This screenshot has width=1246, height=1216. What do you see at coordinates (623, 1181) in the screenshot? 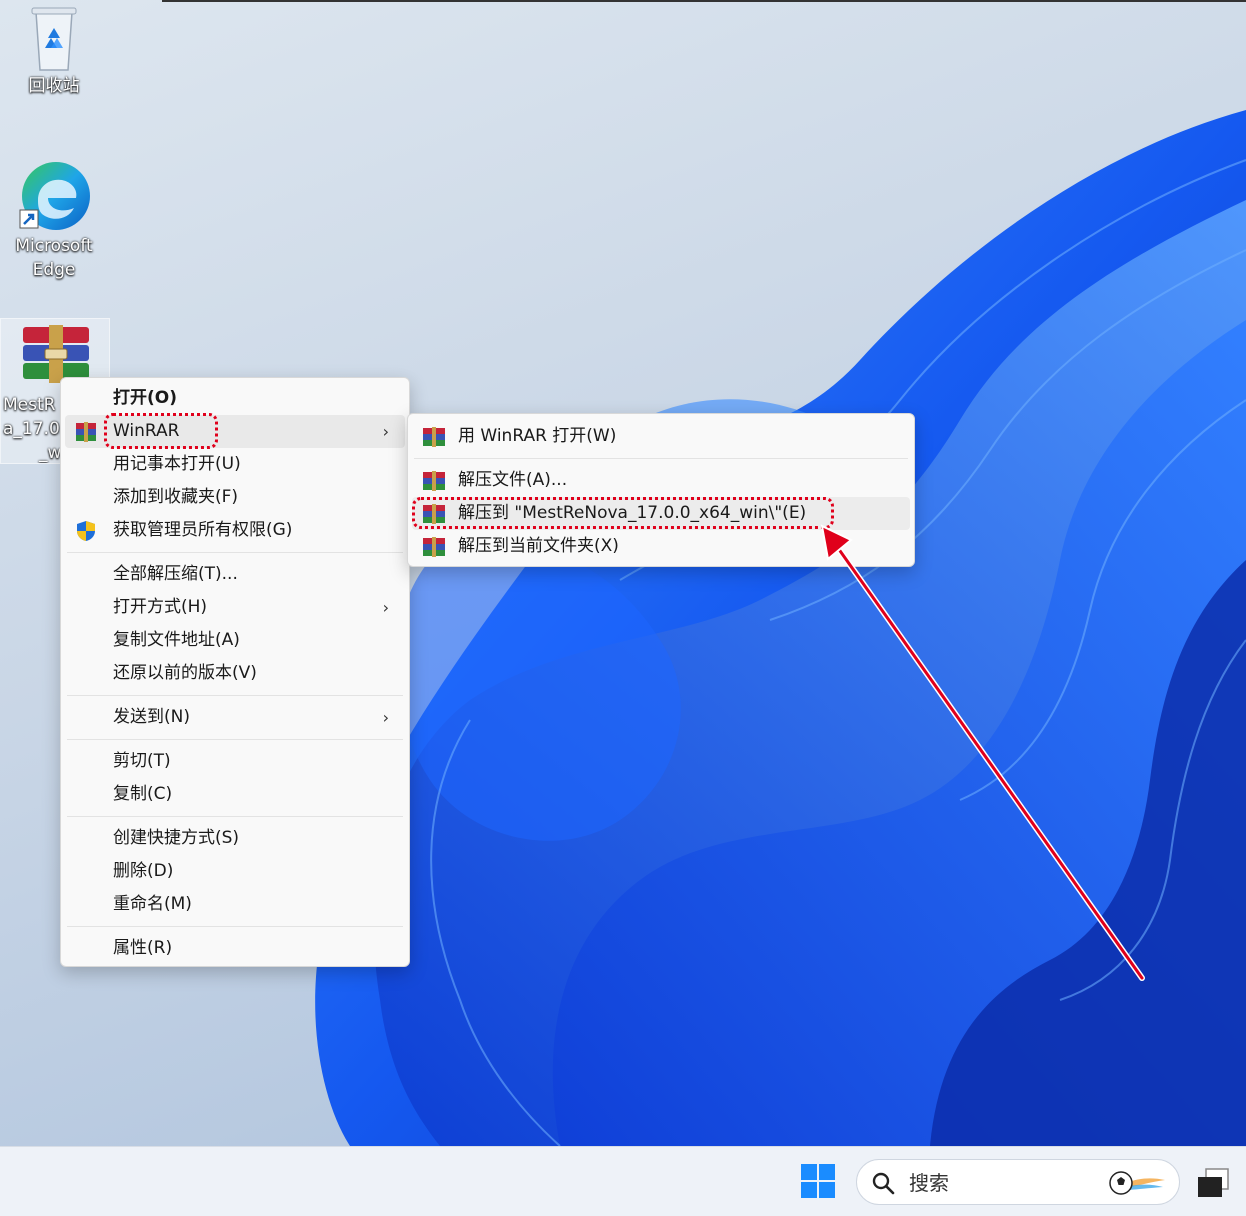
I see `taskbar: 搜索` at bounding box center [623, 1181].